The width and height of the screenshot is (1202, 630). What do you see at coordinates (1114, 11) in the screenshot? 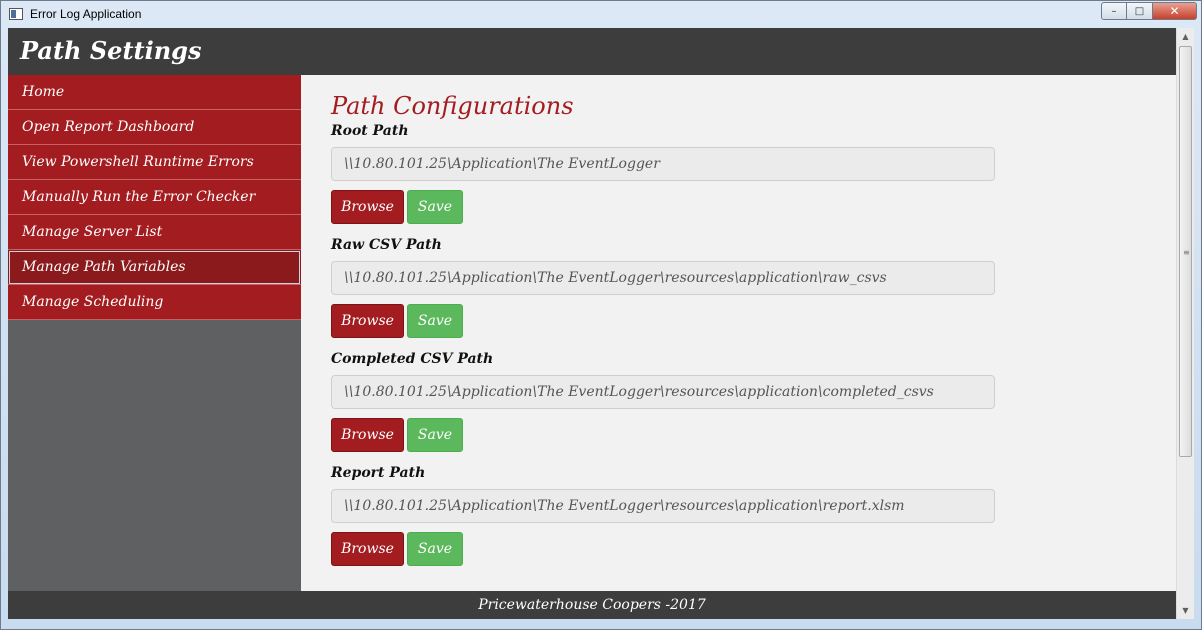
I see `minimize-button: –` at bounding box center [1114, 11].